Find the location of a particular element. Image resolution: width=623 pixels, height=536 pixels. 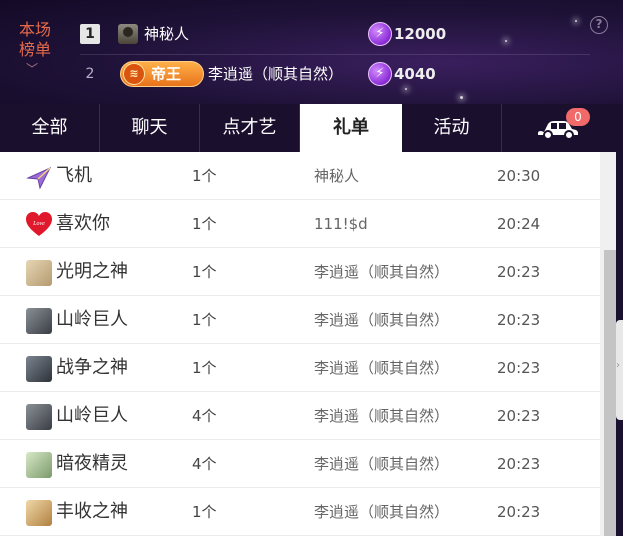

gift-name: 丰收之神 is located at coordinates (92, 511).